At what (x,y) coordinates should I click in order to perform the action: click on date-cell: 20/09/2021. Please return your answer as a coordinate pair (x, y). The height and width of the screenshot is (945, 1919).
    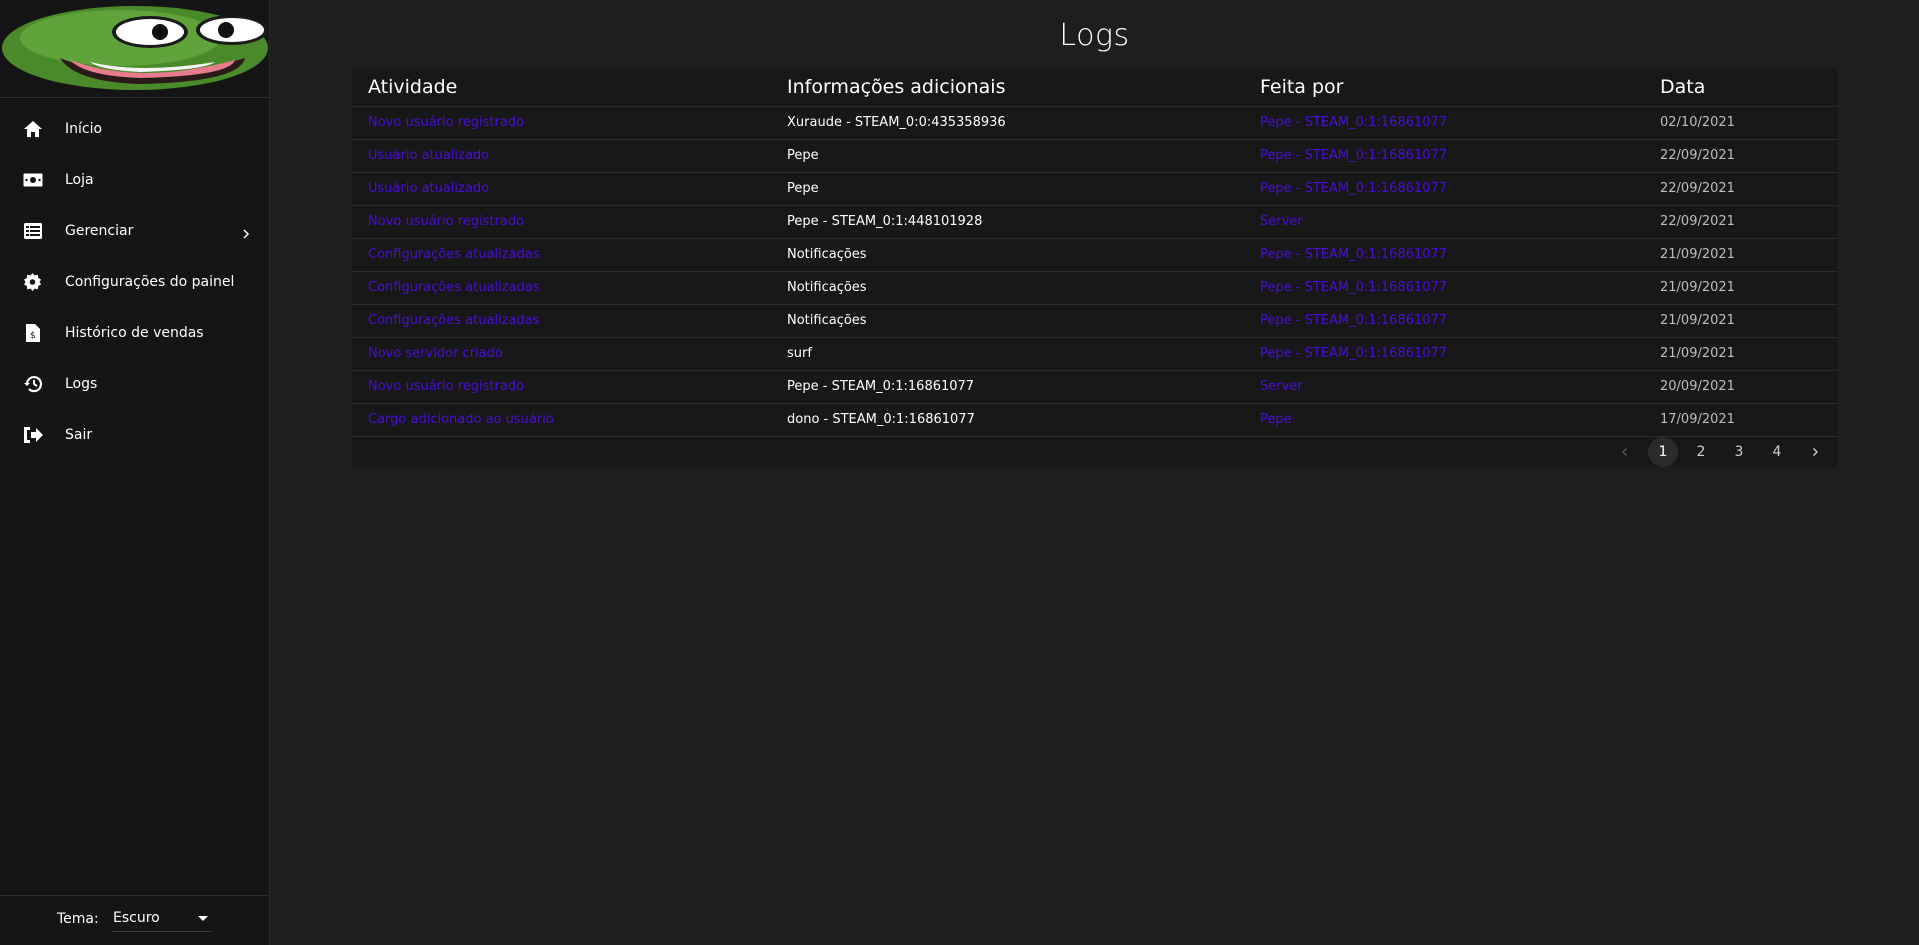
    Looking at the image, I should click on (1741, 387).